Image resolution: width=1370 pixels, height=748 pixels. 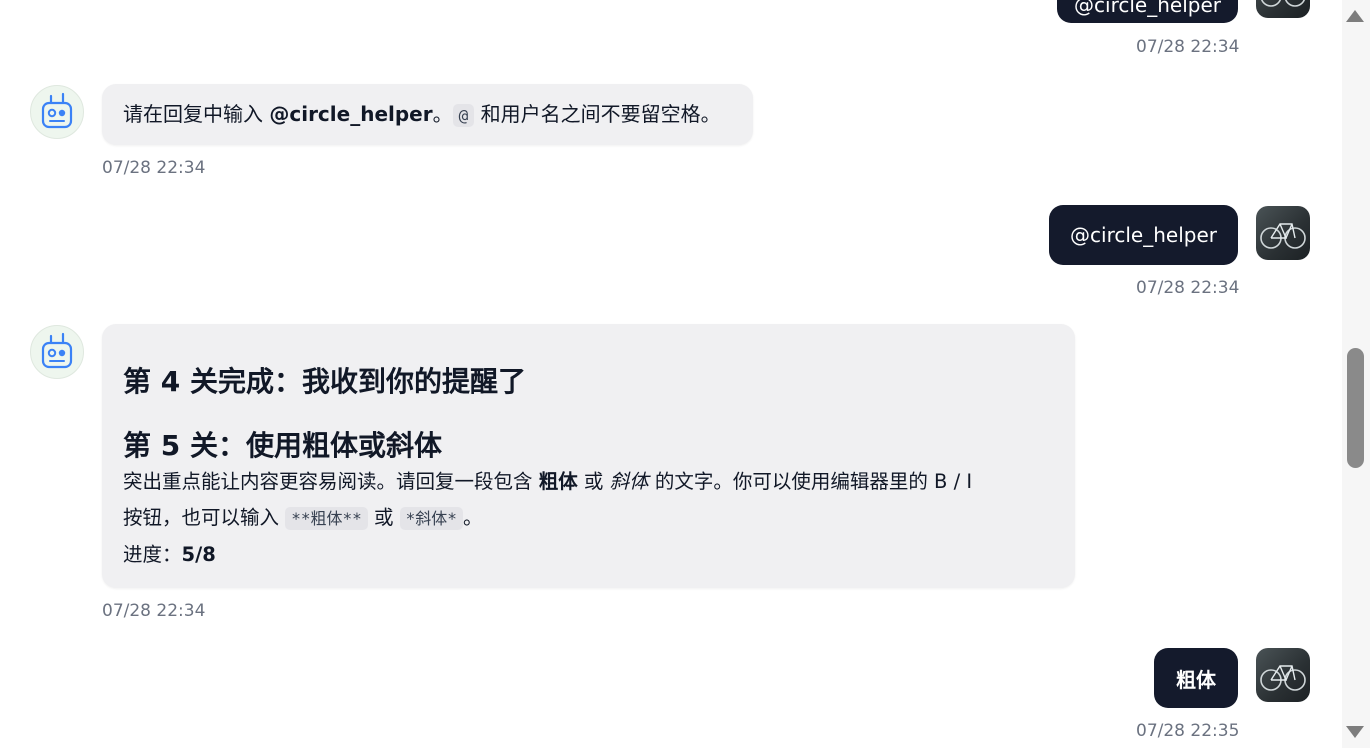 What do you see at coordinates (558, 481) in the screenshot?
I see `bold-example: 粗体` at bounding box center [558, 481].